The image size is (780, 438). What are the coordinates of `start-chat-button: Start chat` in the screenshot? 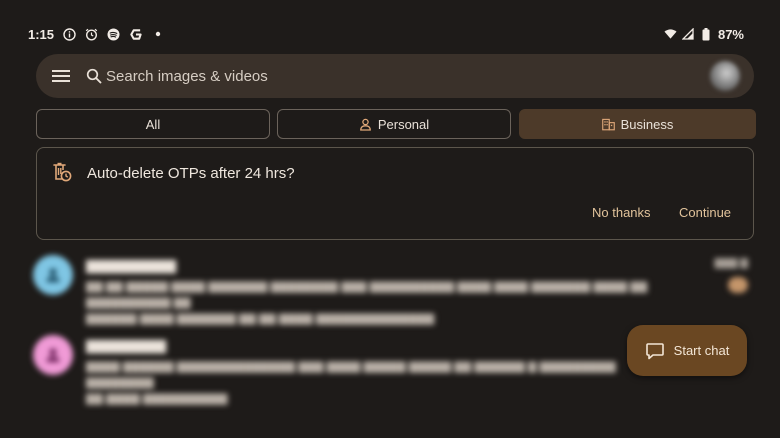 It's located at (687, 350).